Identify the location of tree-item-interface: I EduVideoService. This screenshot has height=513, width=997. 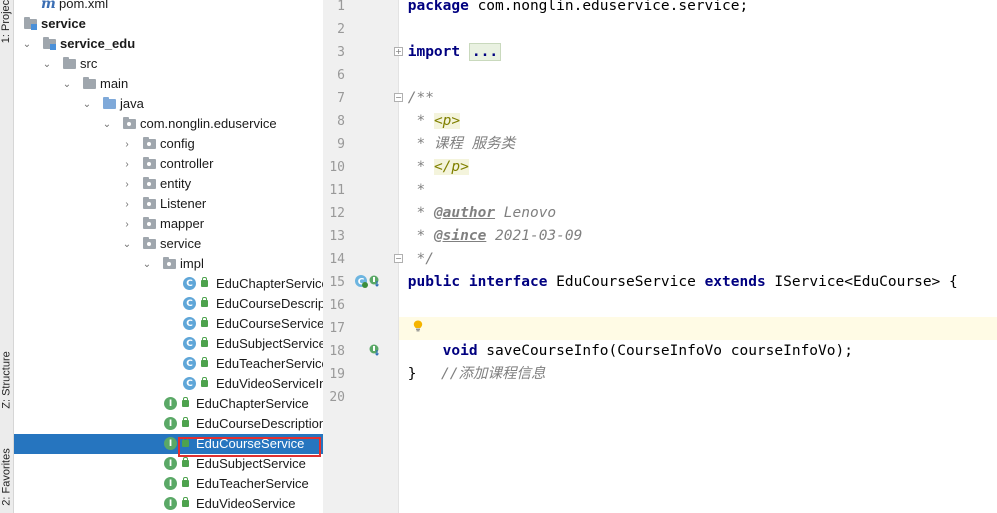
(168, 503).